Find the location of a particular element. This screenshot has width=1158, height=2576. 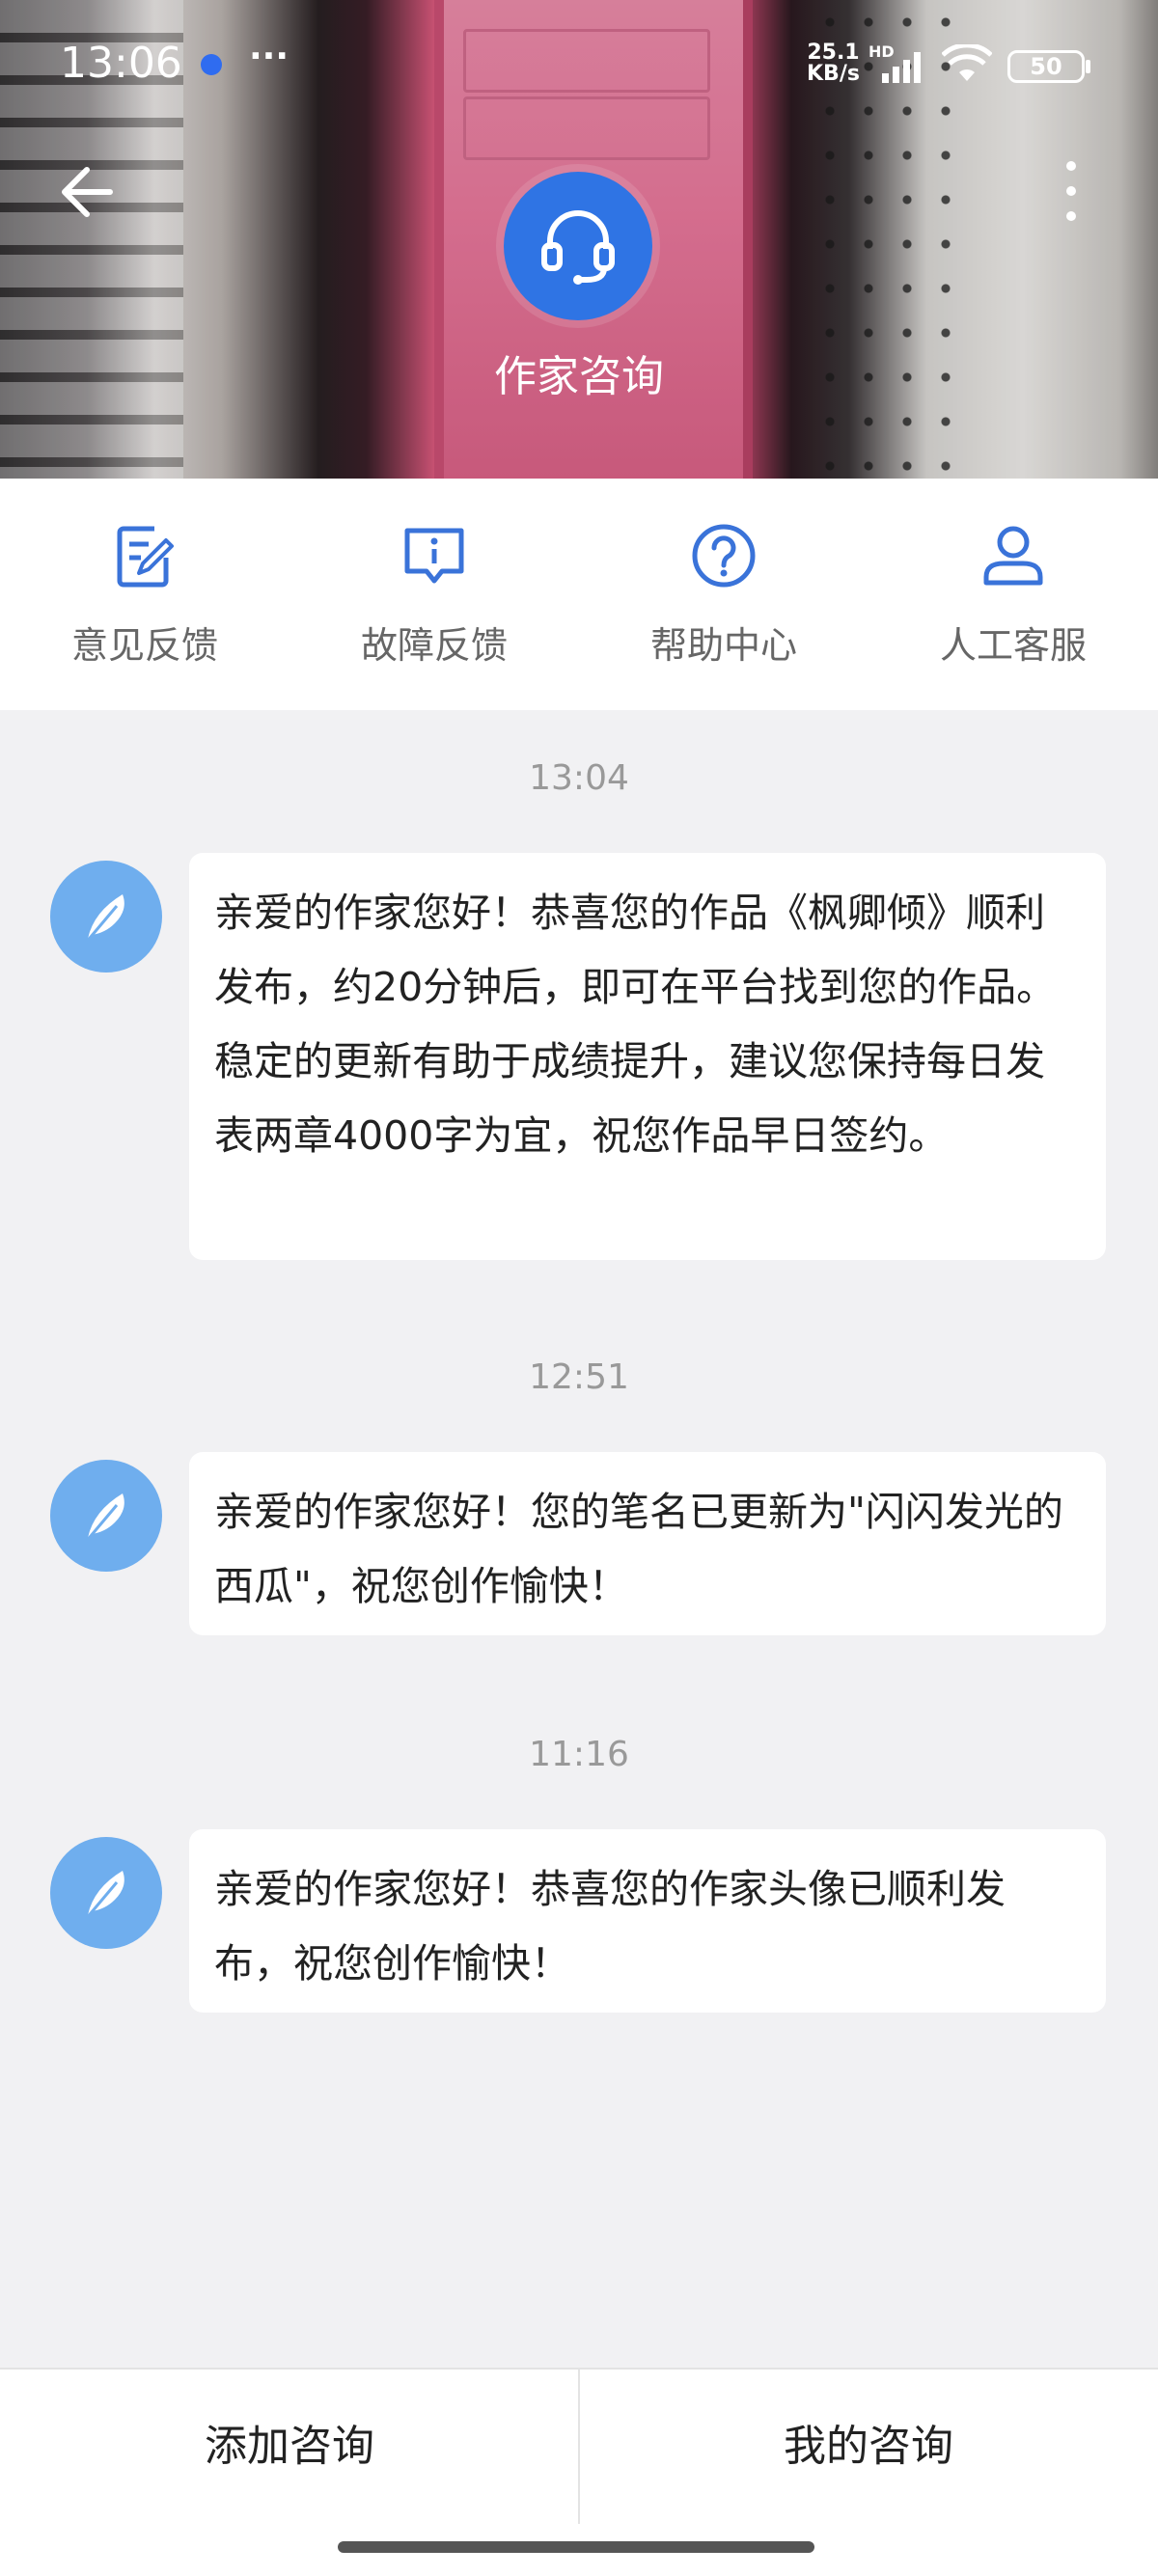

menu-item-feedback: 意见反馈 is located at coordinates (145, 595).